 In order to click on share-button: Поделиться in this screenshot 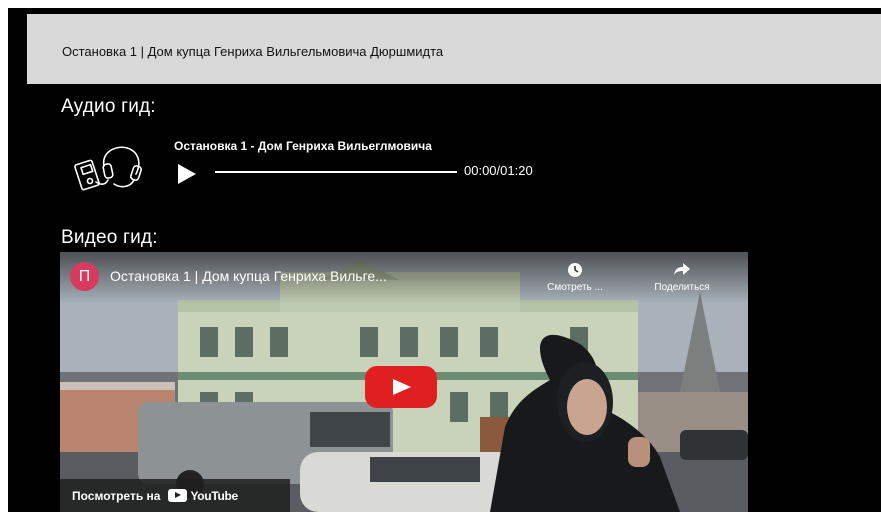, I will do `click(682, 277)`.